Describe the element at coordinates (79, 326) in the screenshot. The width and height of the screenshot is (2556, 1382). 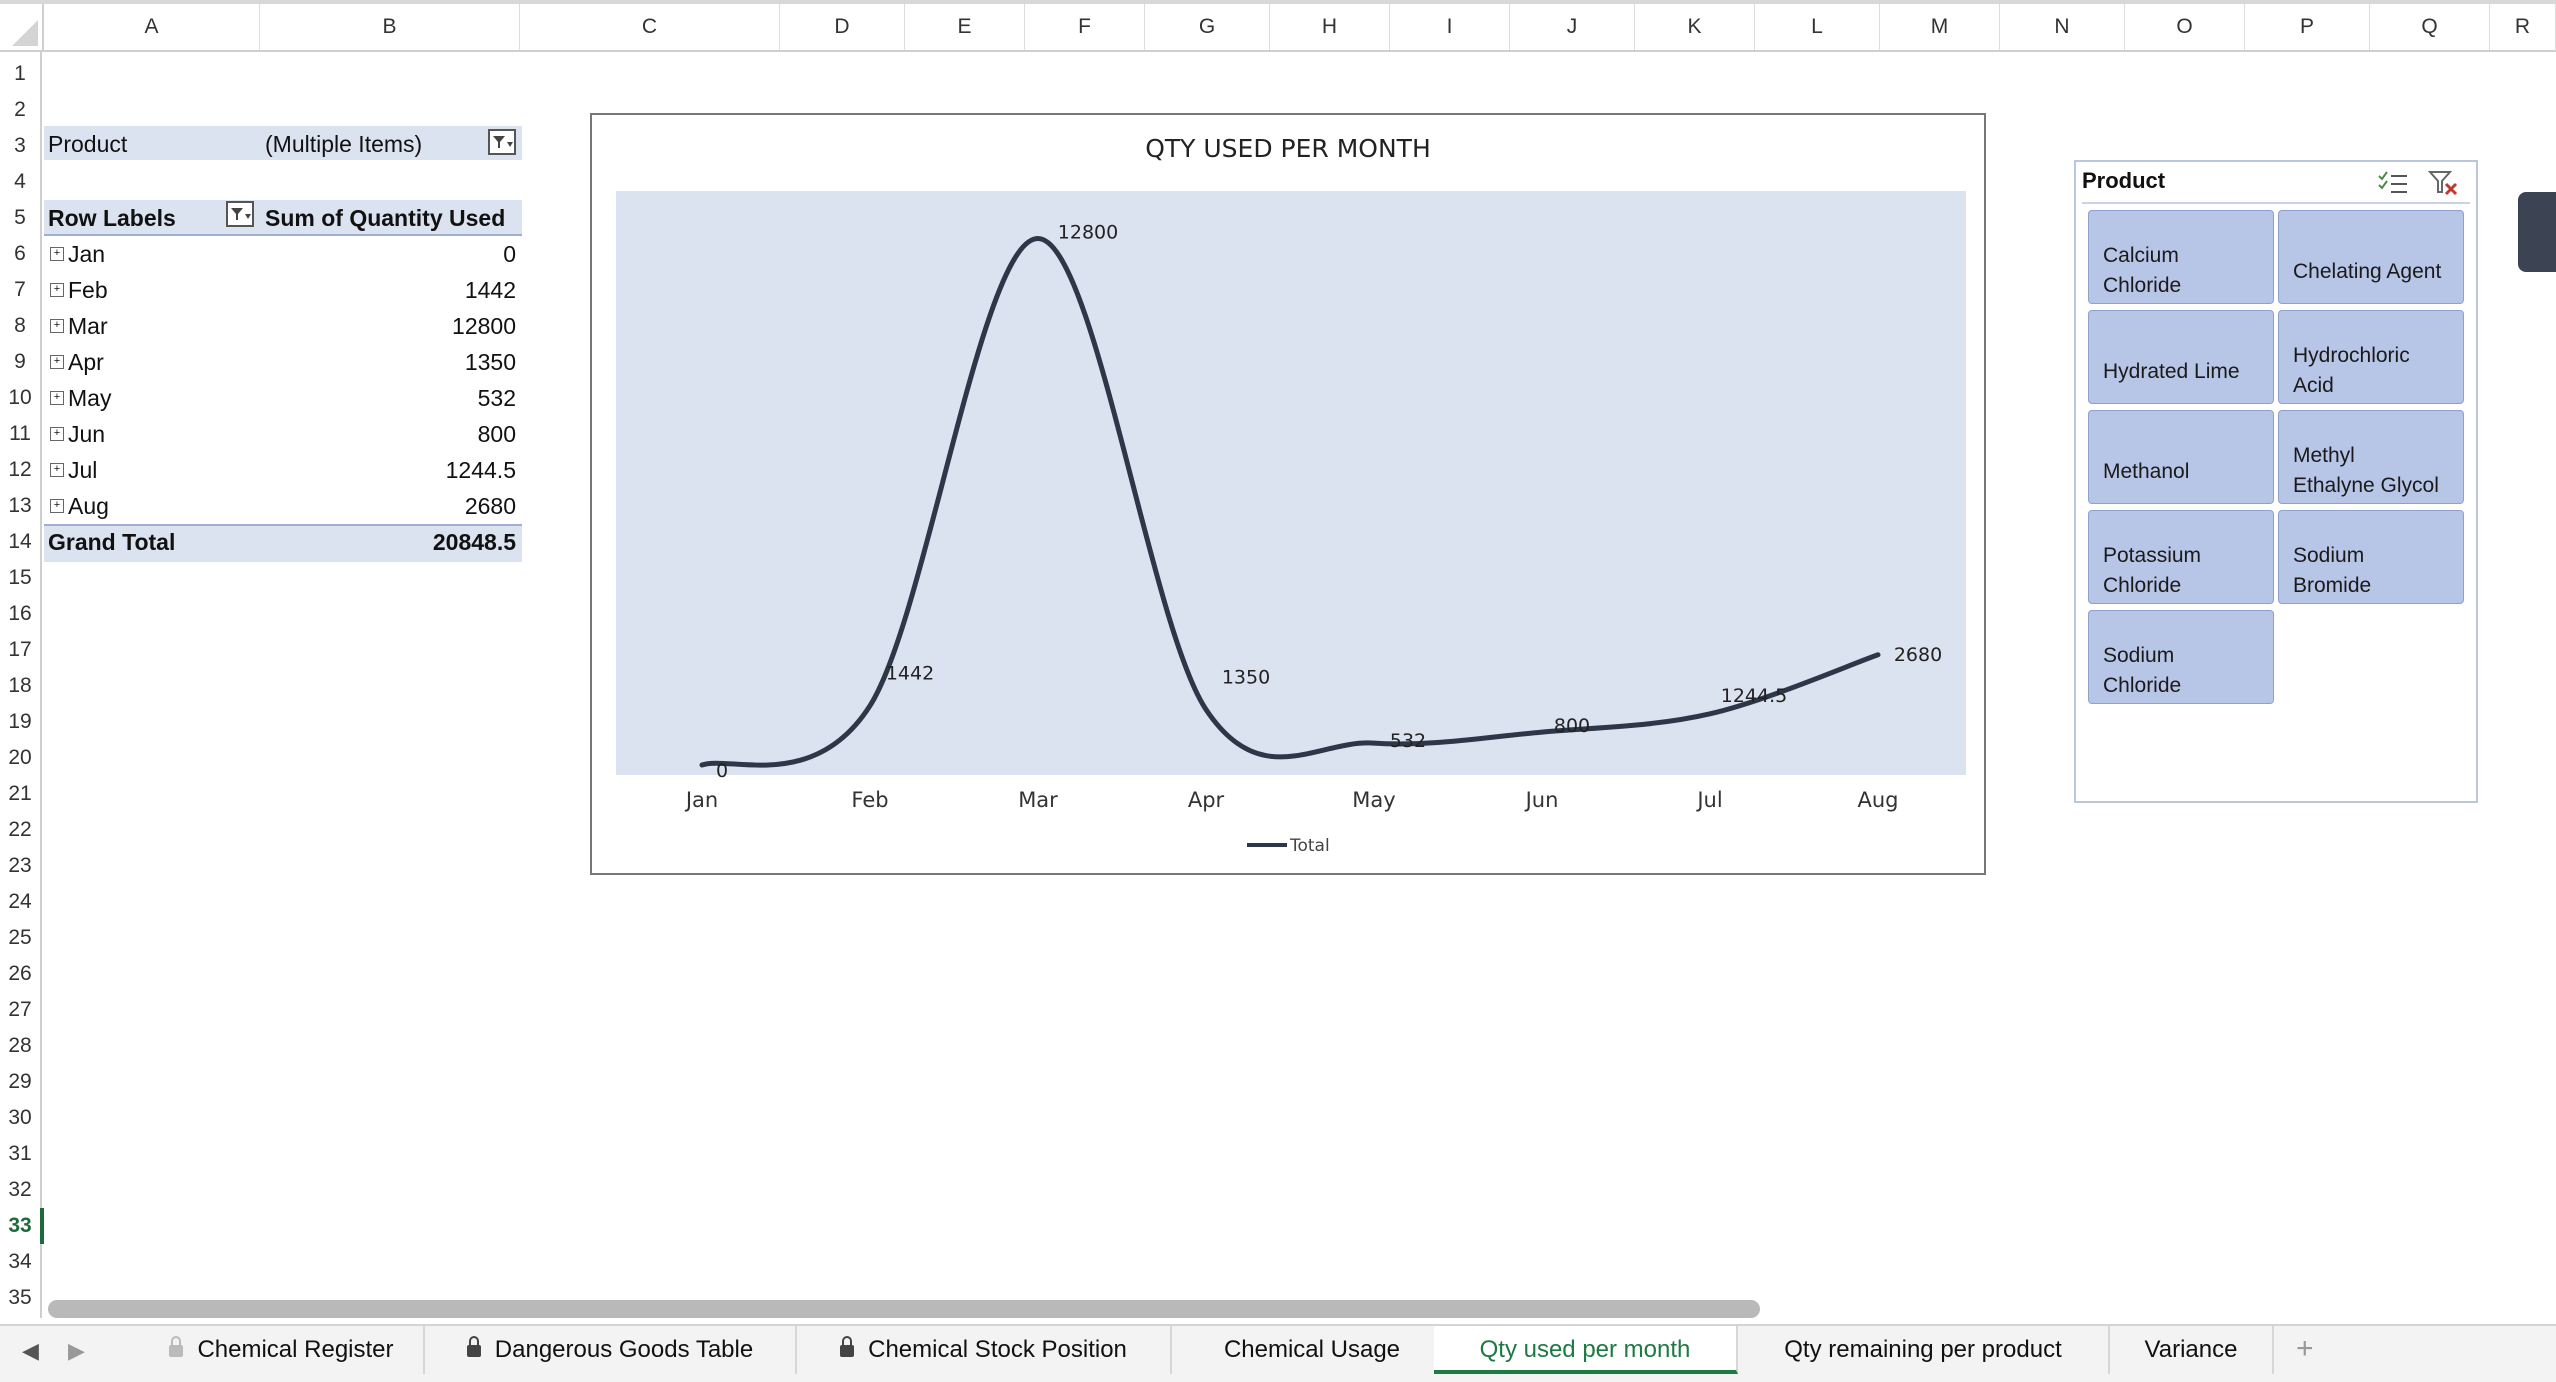
I see `pivot-row-label: + Mar` at that location.